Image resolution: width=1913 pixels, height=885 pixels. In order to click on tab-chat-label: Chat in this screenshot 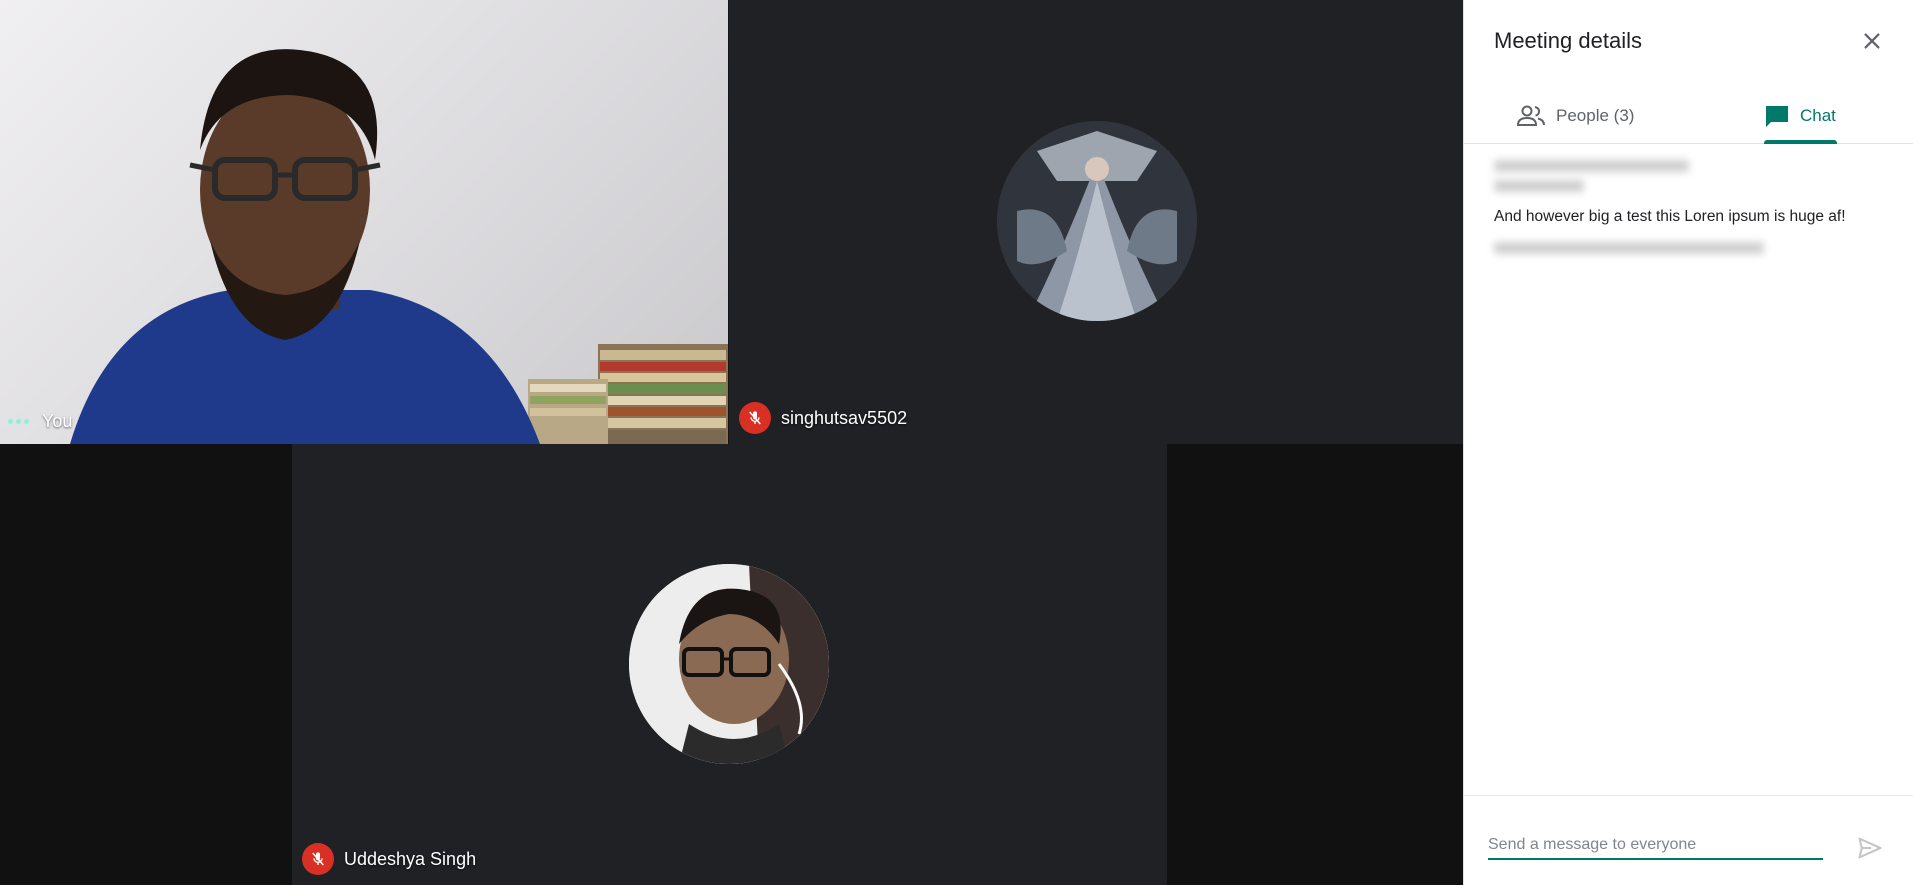, I will do `click(1818, 115)`.